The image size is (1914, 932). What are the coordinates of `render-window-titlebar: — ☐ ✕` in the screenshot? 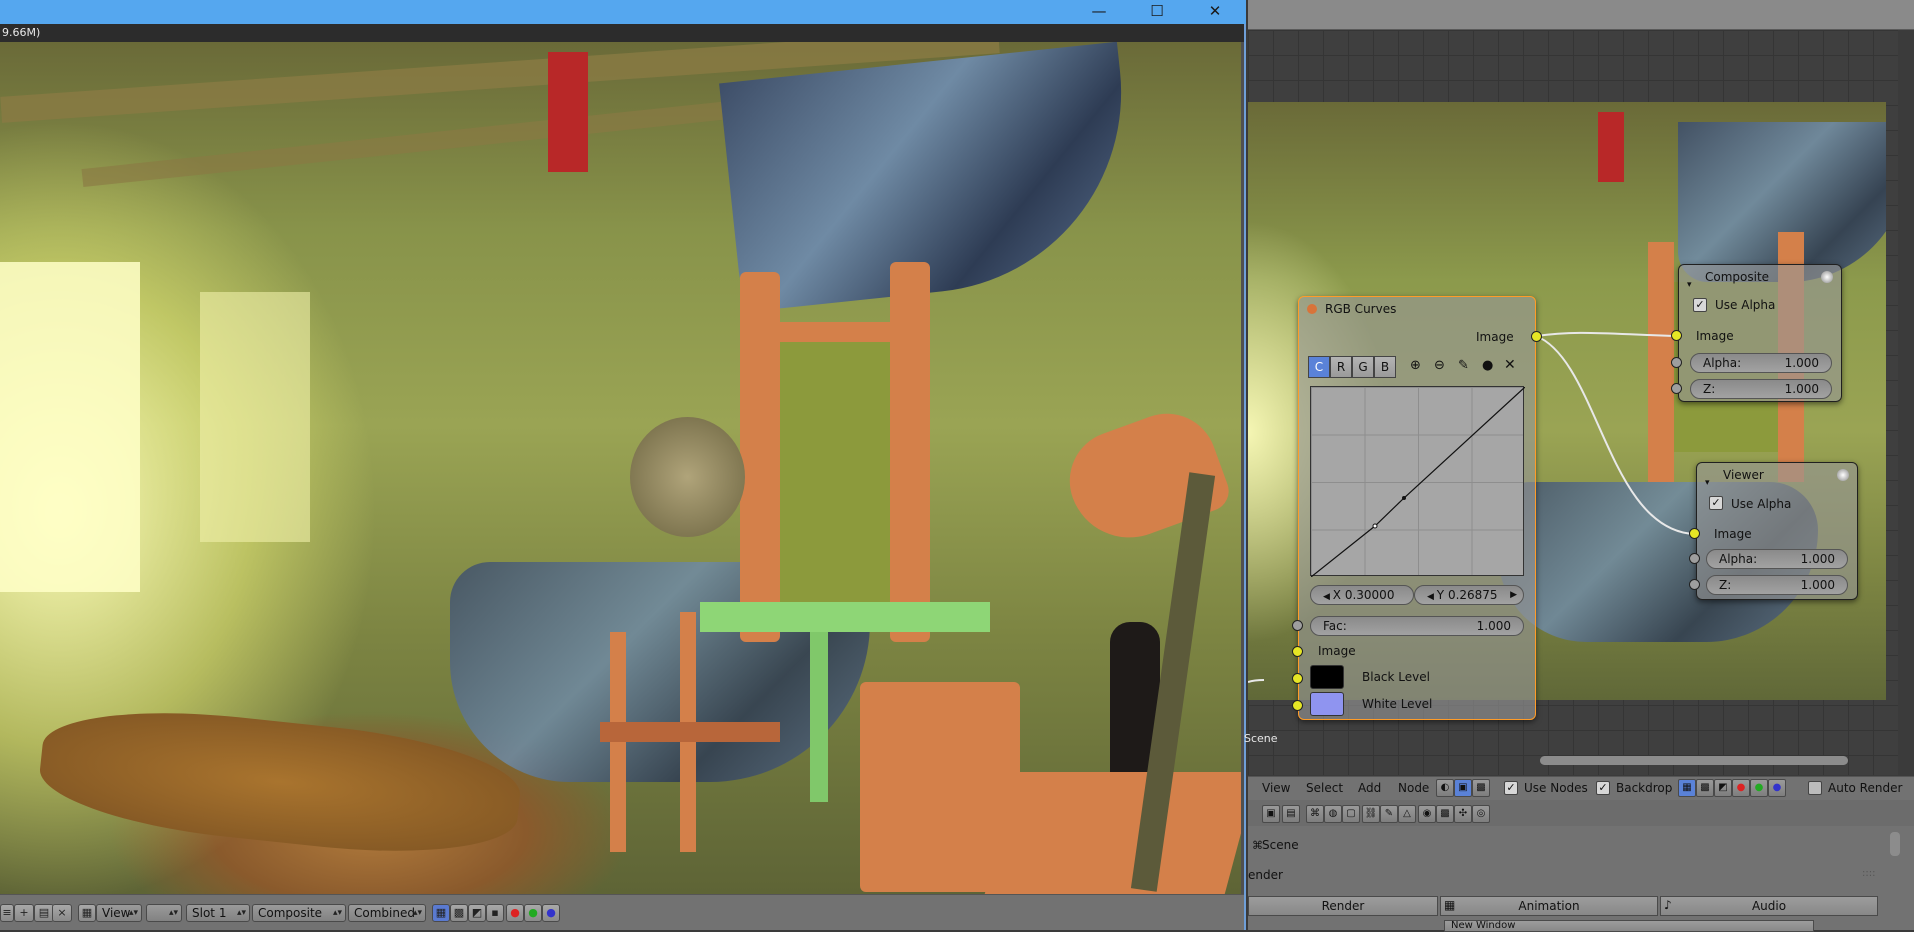 It's located at (623, 12).